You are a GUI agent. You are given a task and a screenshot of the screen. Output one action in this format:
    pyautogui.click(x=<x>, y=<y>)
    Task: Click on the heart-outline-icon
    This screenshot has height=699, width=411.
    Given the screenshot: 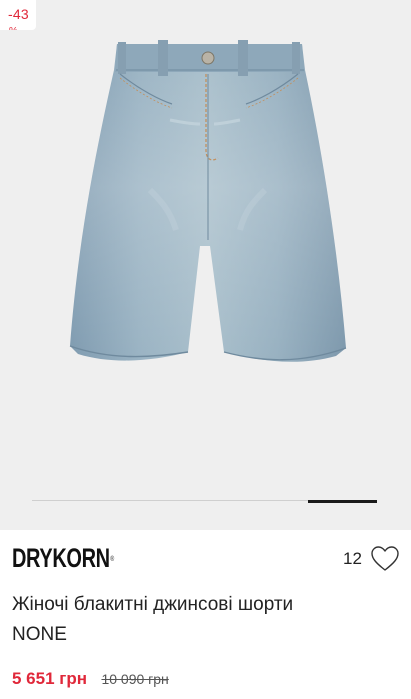 What is the action you would take?
    pyautogui.click(x=385, y=558)
    